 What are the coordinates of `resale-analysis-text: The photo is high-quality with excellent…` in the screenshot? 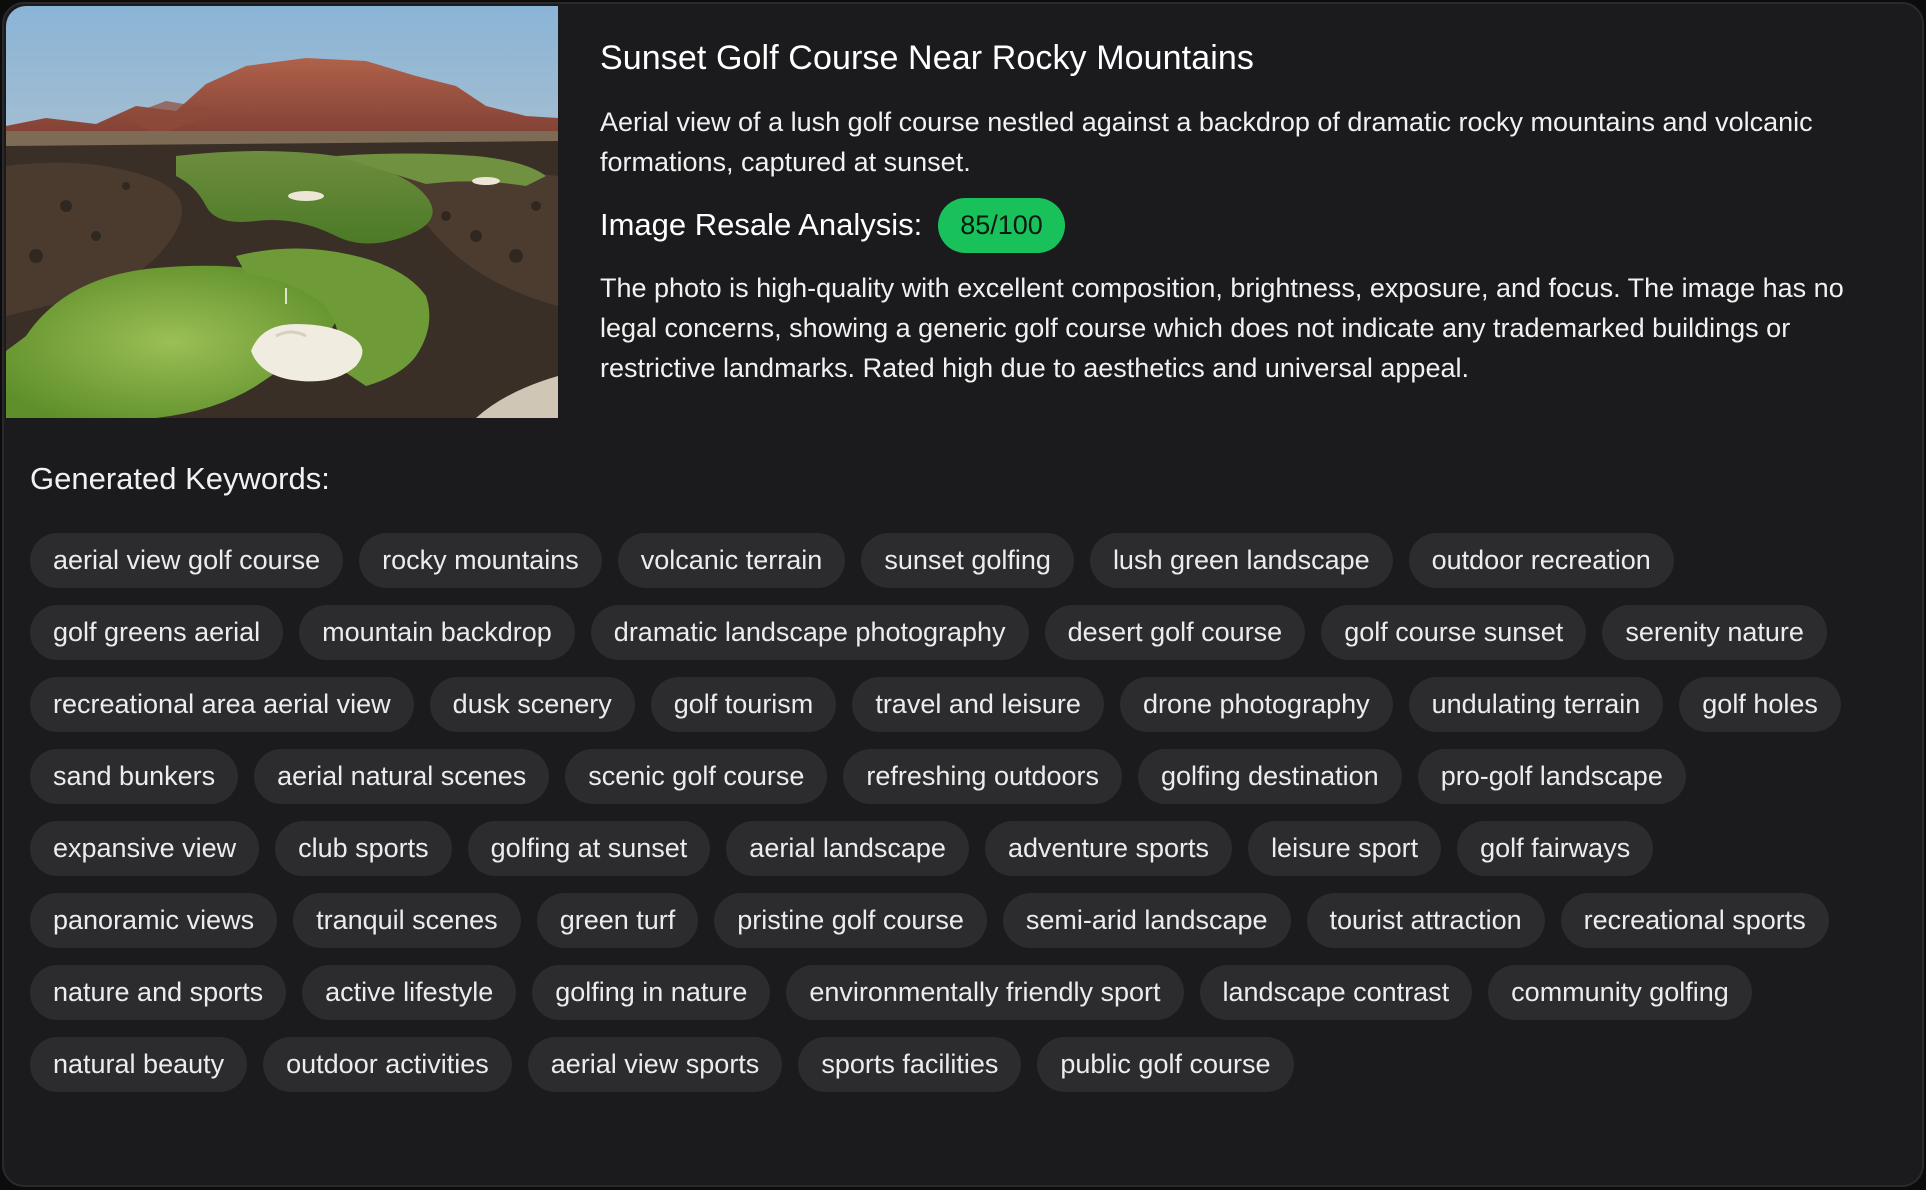 It's located at (1222, 328).